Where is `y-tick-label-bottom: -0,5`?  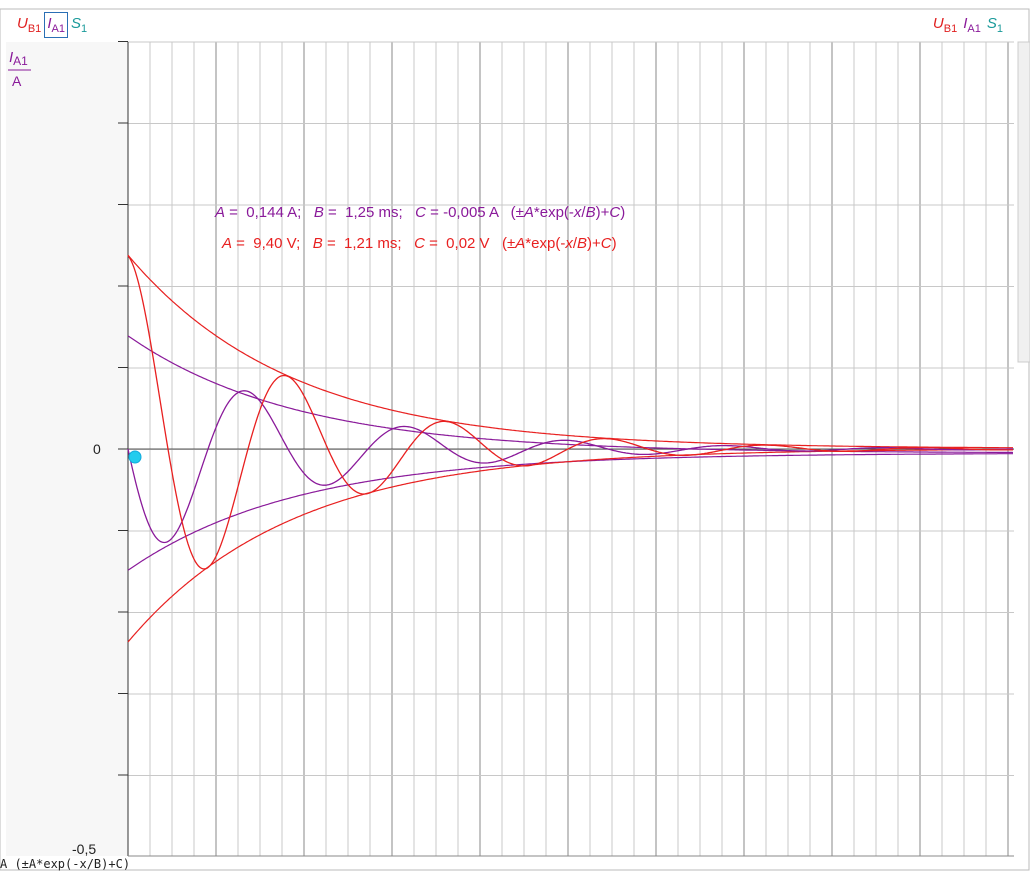
y-tick-label-bottom: -0,5 is located at coordinates (84, 849).